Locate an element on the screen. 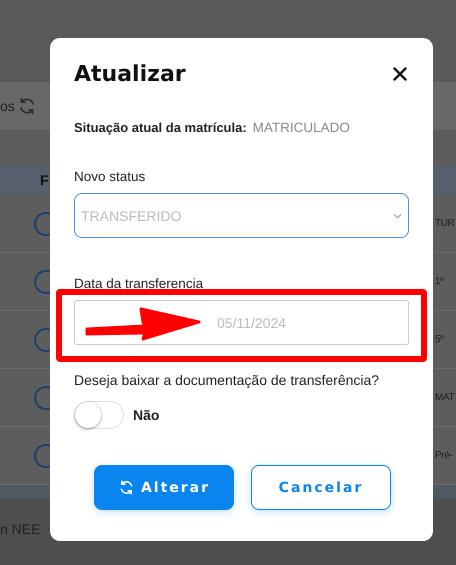  question-text: Deseja baixar a documentação de transferência? is located at coordinates (227, 380).